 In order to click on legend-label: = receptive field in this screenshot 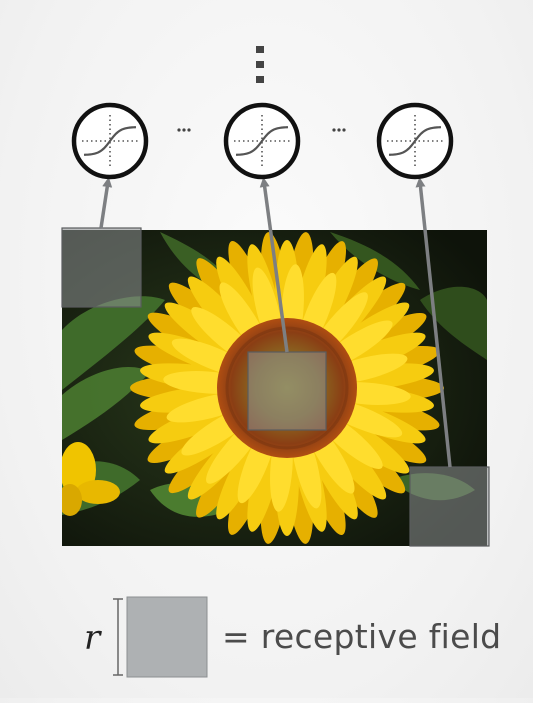, I will do `click(362, 636)`.